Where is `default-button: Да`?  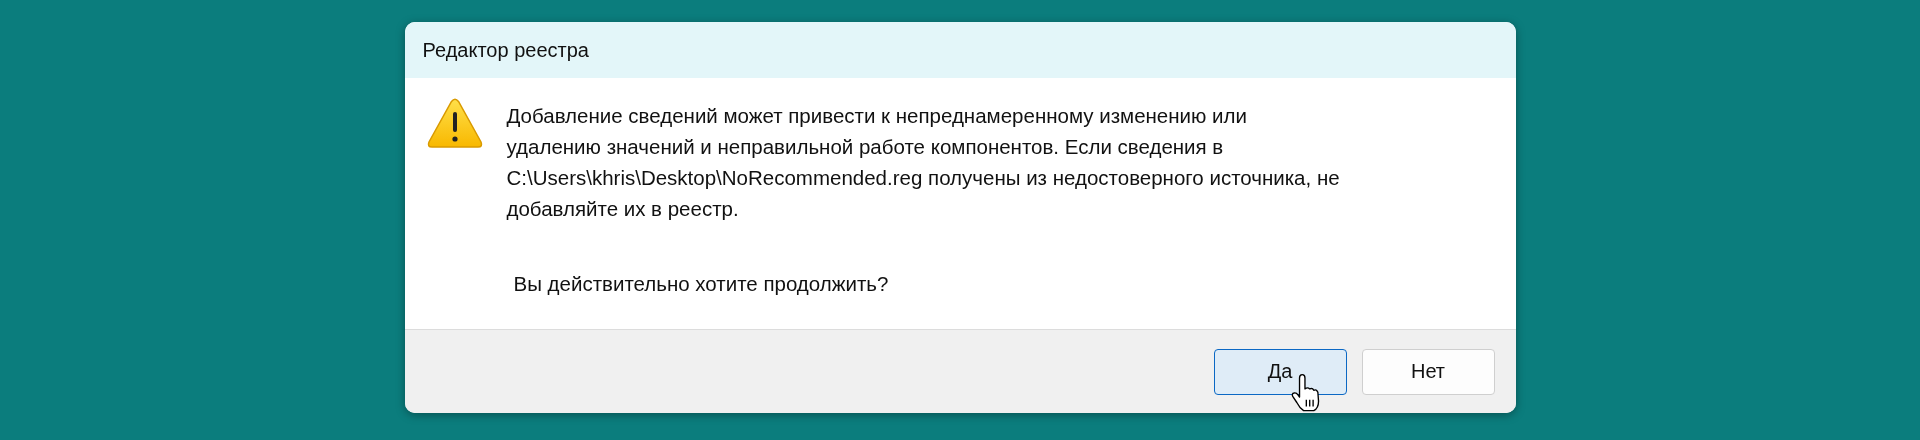
default-button: Да is located at coordinates (1280, 371).